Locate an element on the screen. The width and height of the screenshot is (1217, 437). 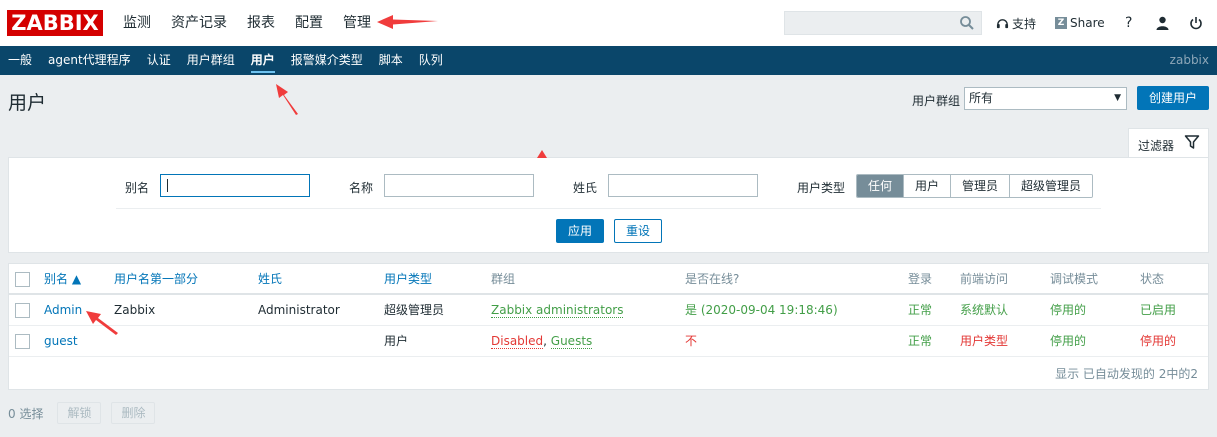
selected-count: 0 选择 is located at coordinates (26, 413).